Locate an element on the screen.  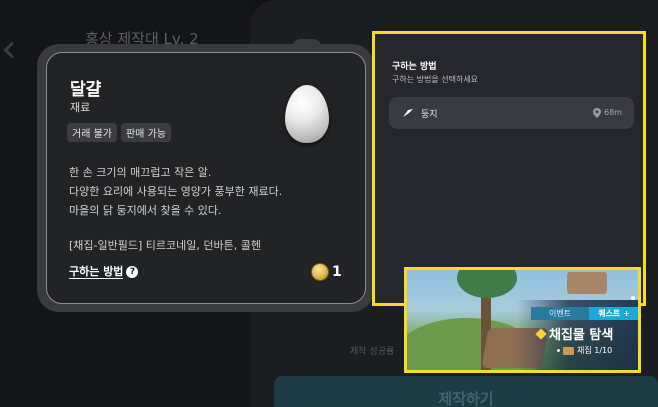
location-pin-icon is located at coordinates (597, 113).